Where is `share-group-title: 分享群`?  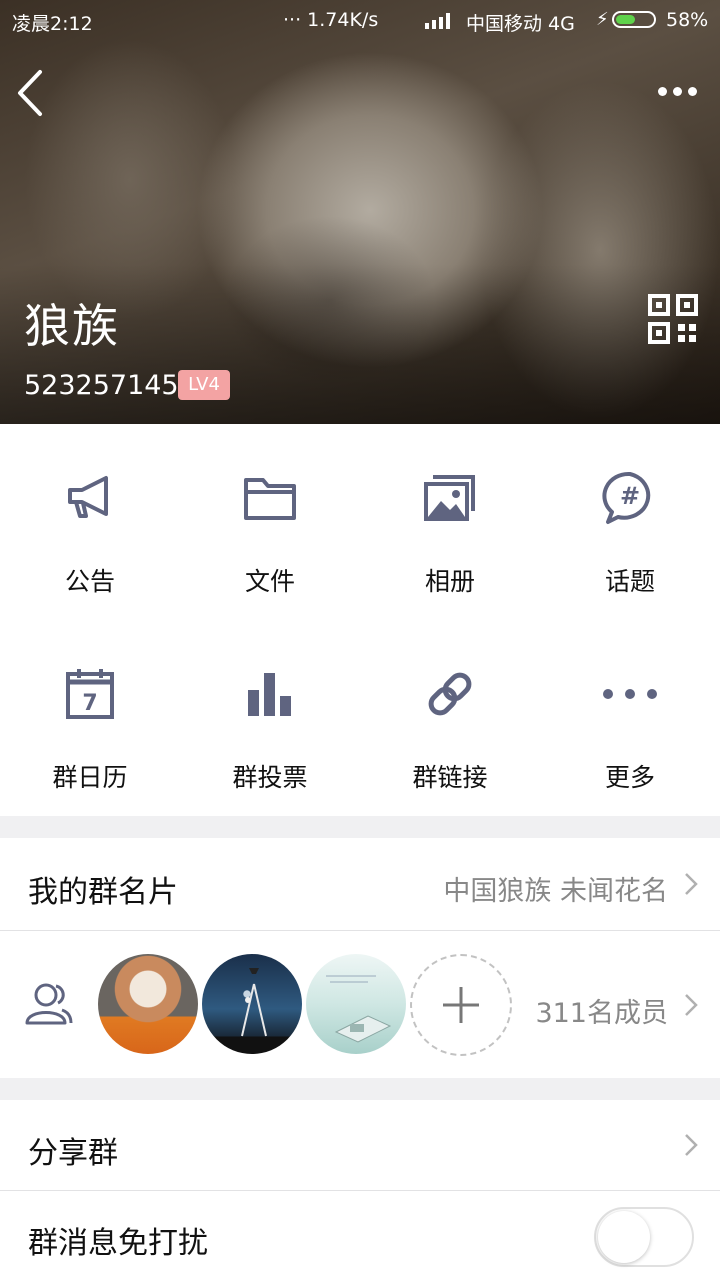 share-group-title: 分享群 is located at coordinates (73, 1153).